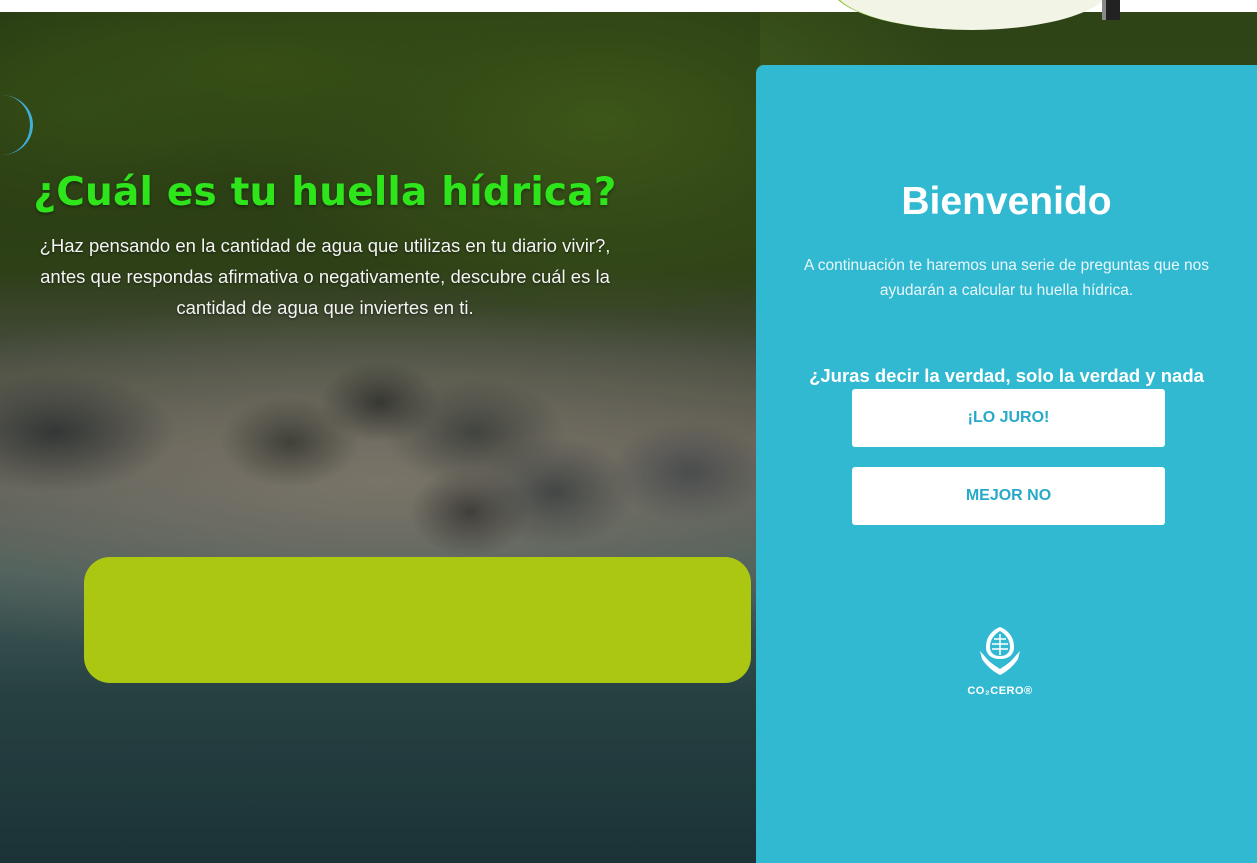 This screenshot has height=863, width=1257. Describe the element at coordinates (1008, 418) in the screenshot. I see `accept-button: ¡LO JURO!` at that location.